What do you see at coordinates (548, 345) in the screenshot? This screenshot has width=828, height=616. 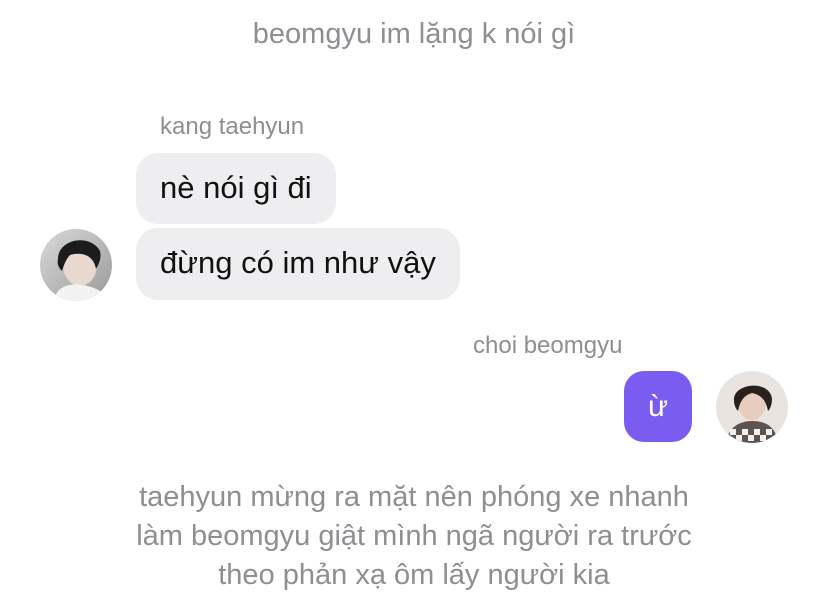 I see `sender-name-beomgyu: choi beomgyu` at bounding box center [548, 345].